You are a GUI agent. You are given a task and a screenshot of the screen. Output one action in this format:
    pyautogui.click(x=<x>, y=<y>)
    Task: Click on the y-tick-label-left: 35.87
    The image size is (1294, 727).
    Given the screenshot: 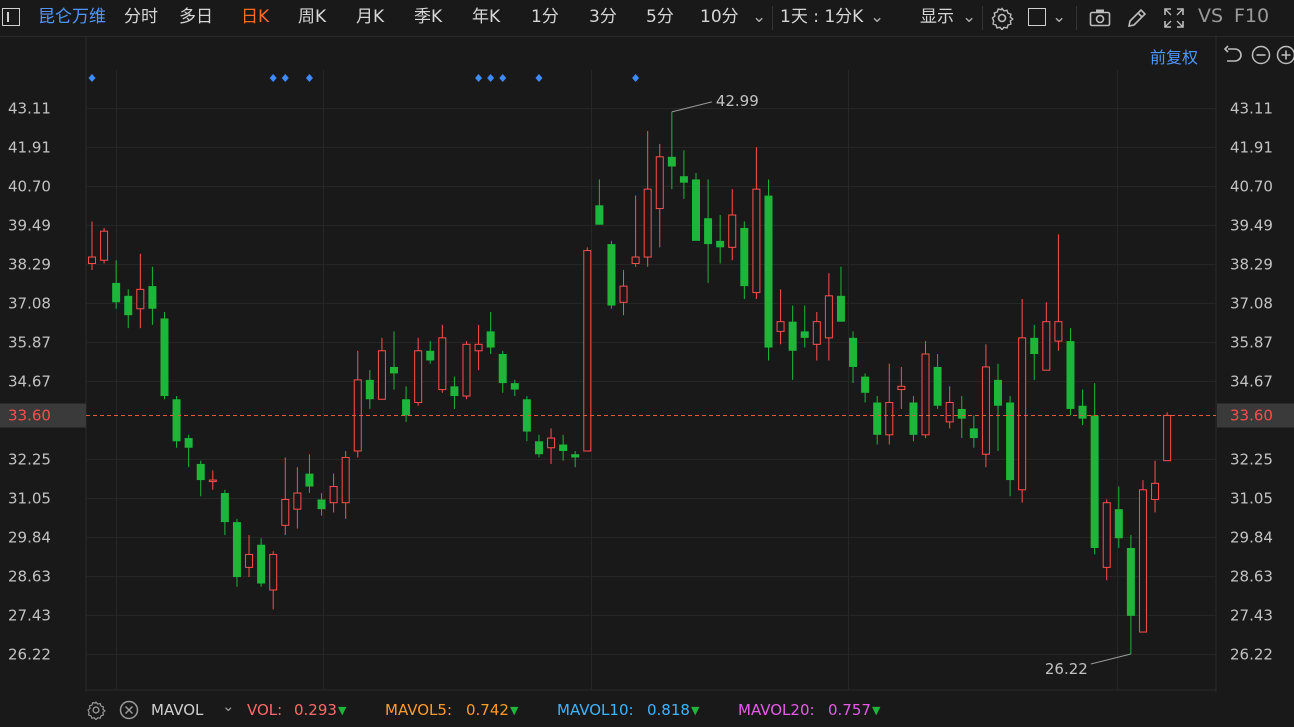 What is the action you would take?
    pyautogui.click(x=29, y=343)
    